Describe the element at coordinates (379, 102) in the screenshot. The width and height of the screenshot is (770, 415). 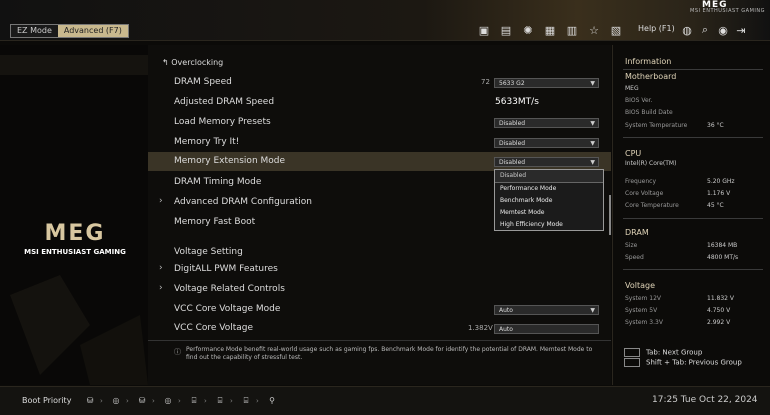
I see `setting-adjusted-dram-speed: Adjusted DRAM Speed 5633MT/s` at that location.